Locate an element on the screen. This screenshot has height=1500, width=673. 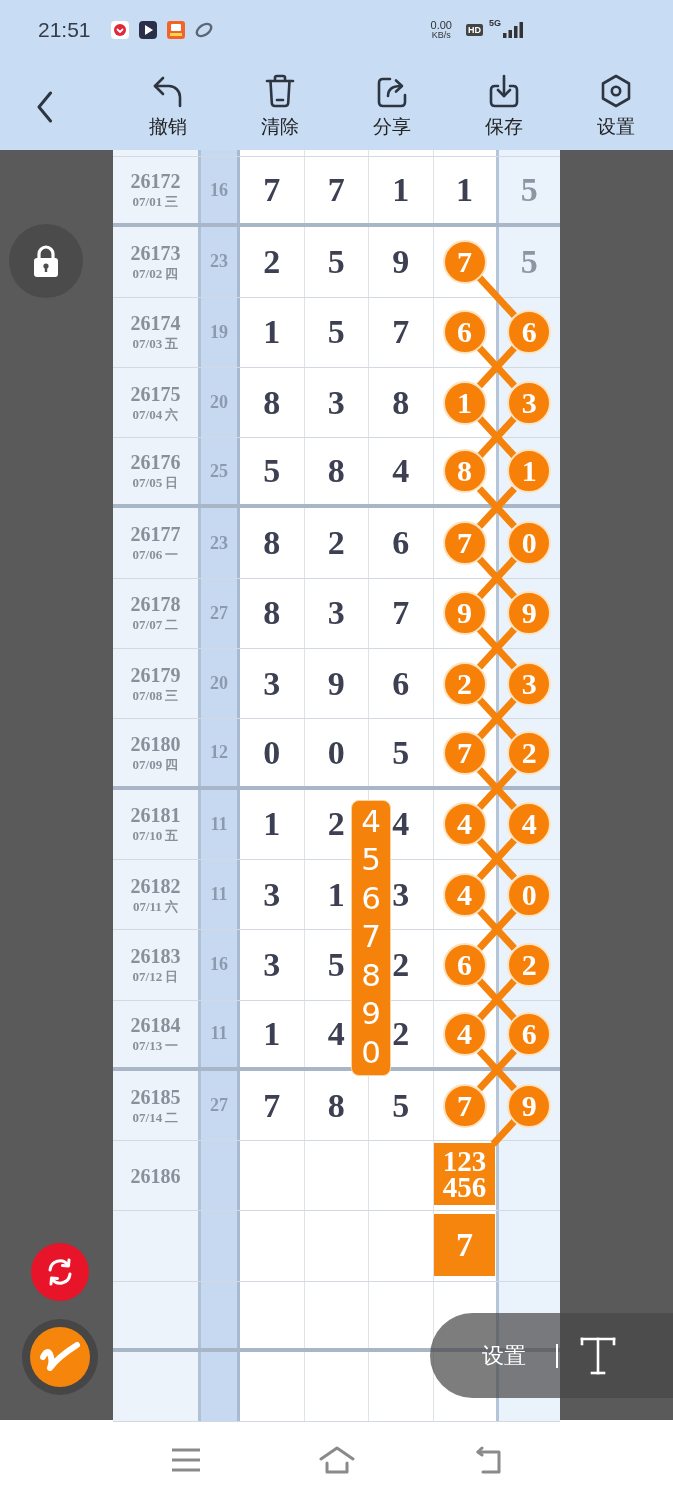
network-type: 5G is located at coordinates (495, 23).